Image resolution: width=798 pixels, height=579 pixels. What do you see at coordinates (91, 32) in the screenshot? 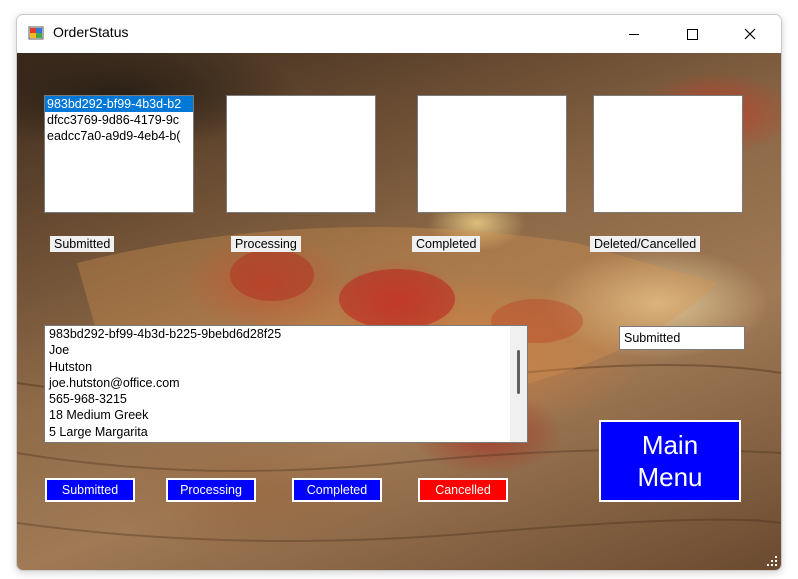
I see `window-title: OrderStatus` at bounding box center [91, 32].